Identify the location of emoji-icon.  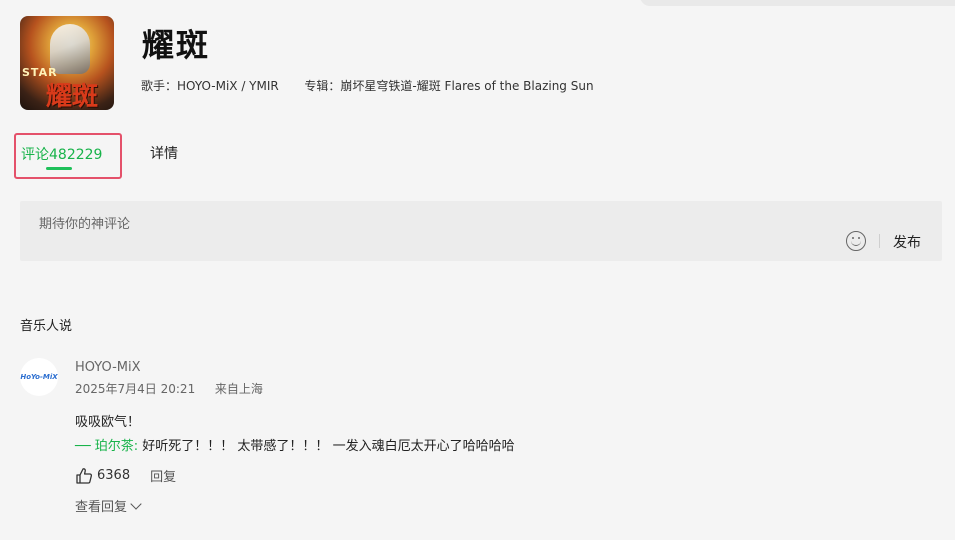
(856, 241).